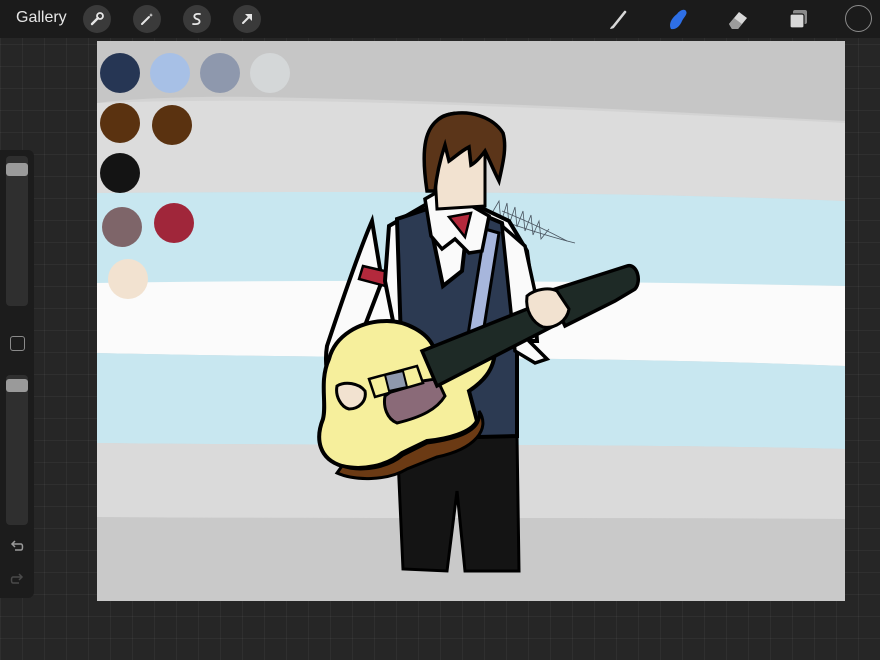 The image size is (880, 660). I want to click on arrow-cursor-icon, so click(247, 19).